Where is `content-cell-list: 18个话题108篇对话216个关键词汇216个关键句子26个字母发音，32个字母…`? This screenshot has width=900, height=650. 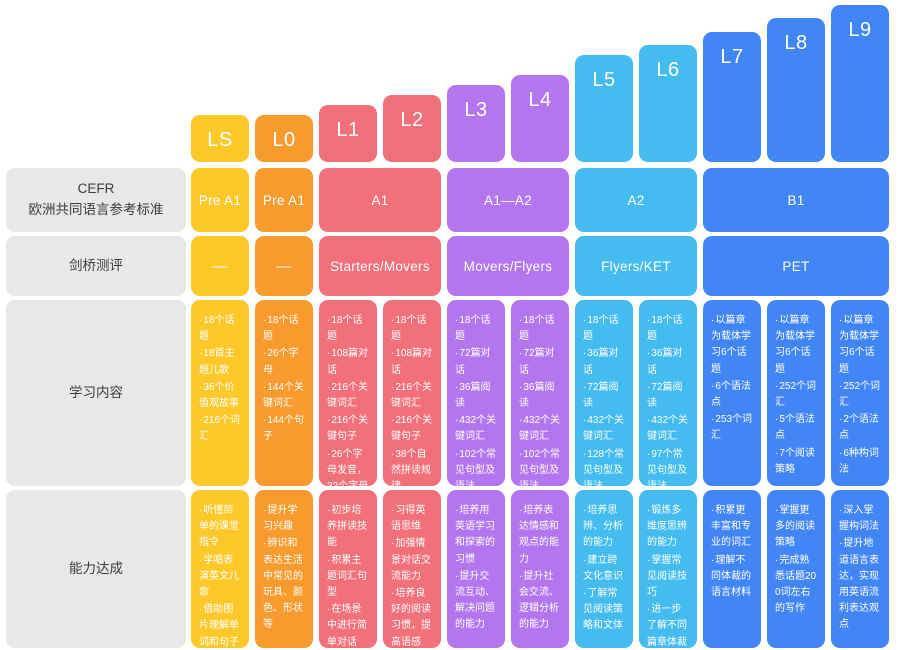
content-cell-list: 18个话题108篇对话216个关键词汇216个关键句子26个字母发音，32个字母… is located at coordinates (348, 399).